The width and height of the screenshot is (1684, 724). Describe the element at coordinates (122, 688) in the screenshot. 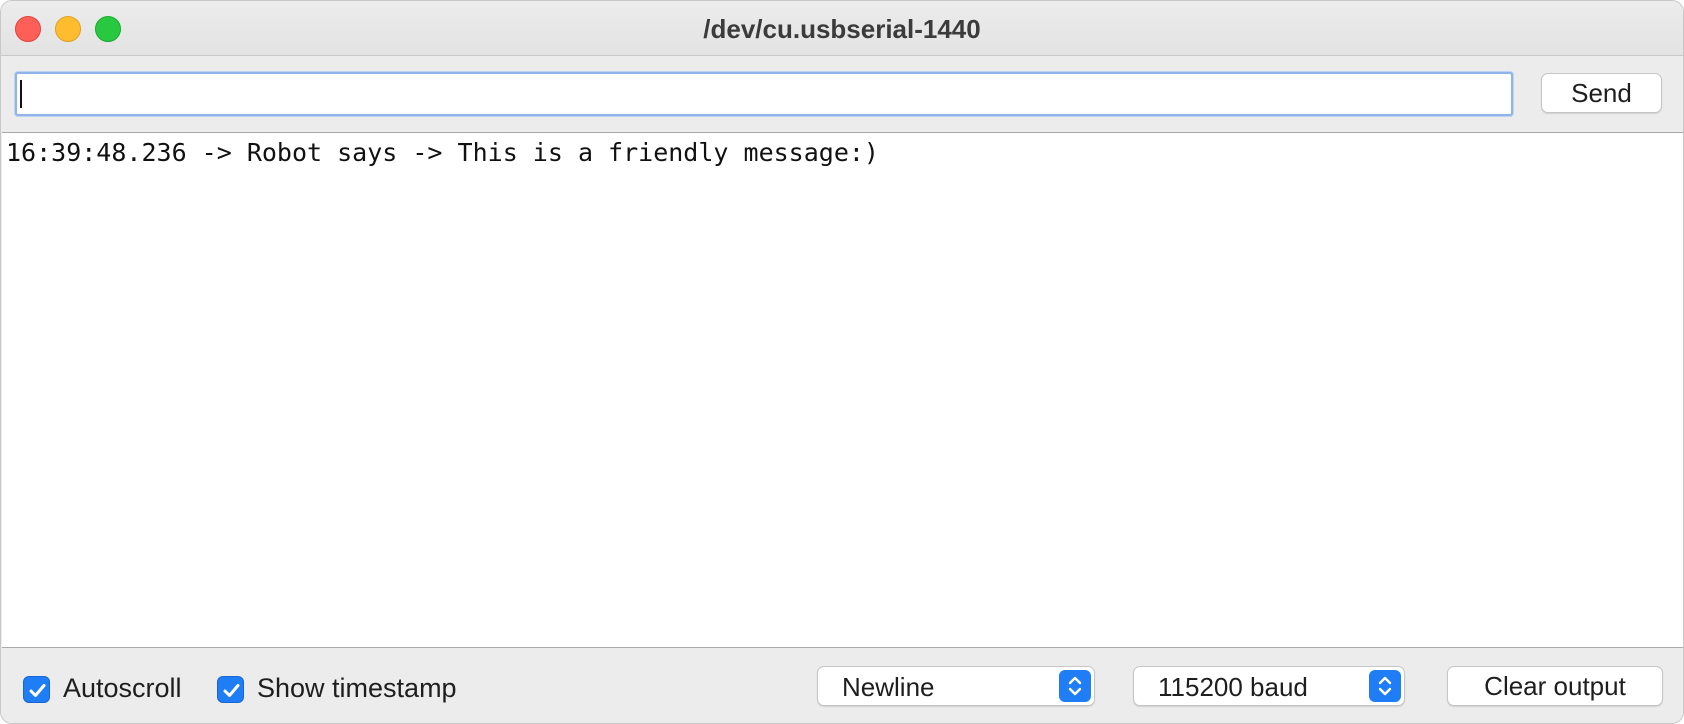

I see `autoscroll-label: Autoscroll` at that location.